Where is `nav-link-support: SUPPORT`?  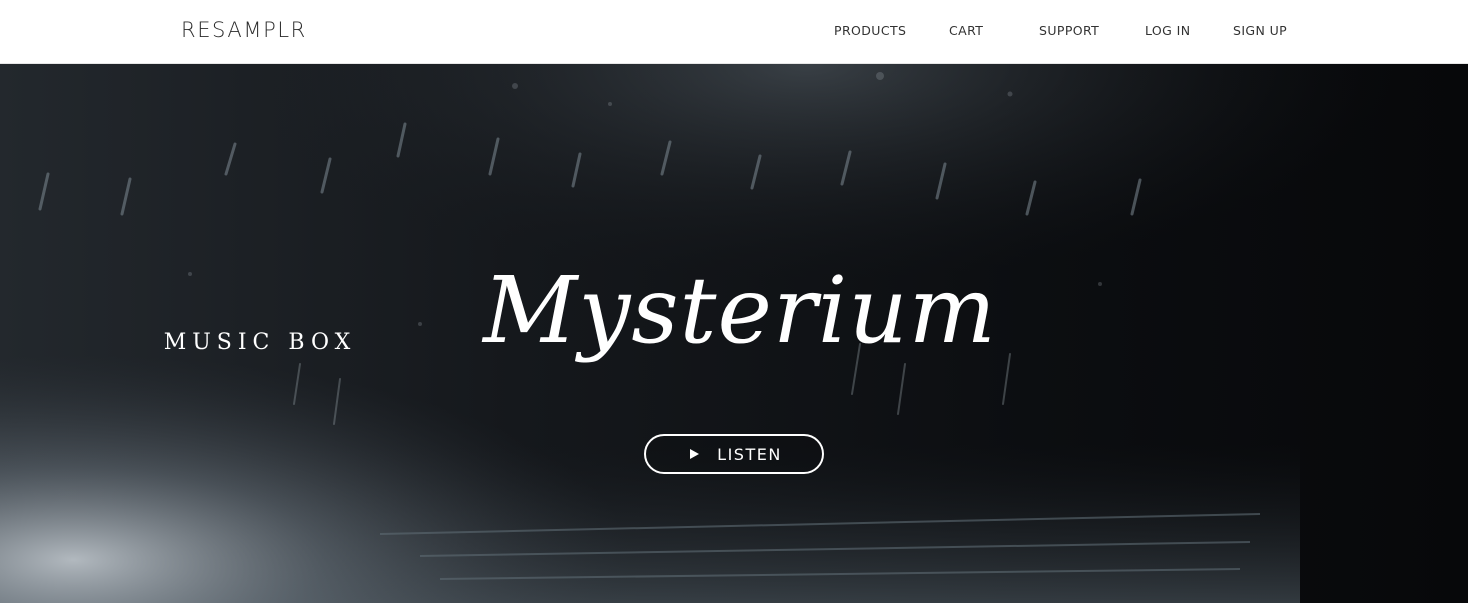
nav-link-support: SUPPORT is located at coordinates (1069, 30).